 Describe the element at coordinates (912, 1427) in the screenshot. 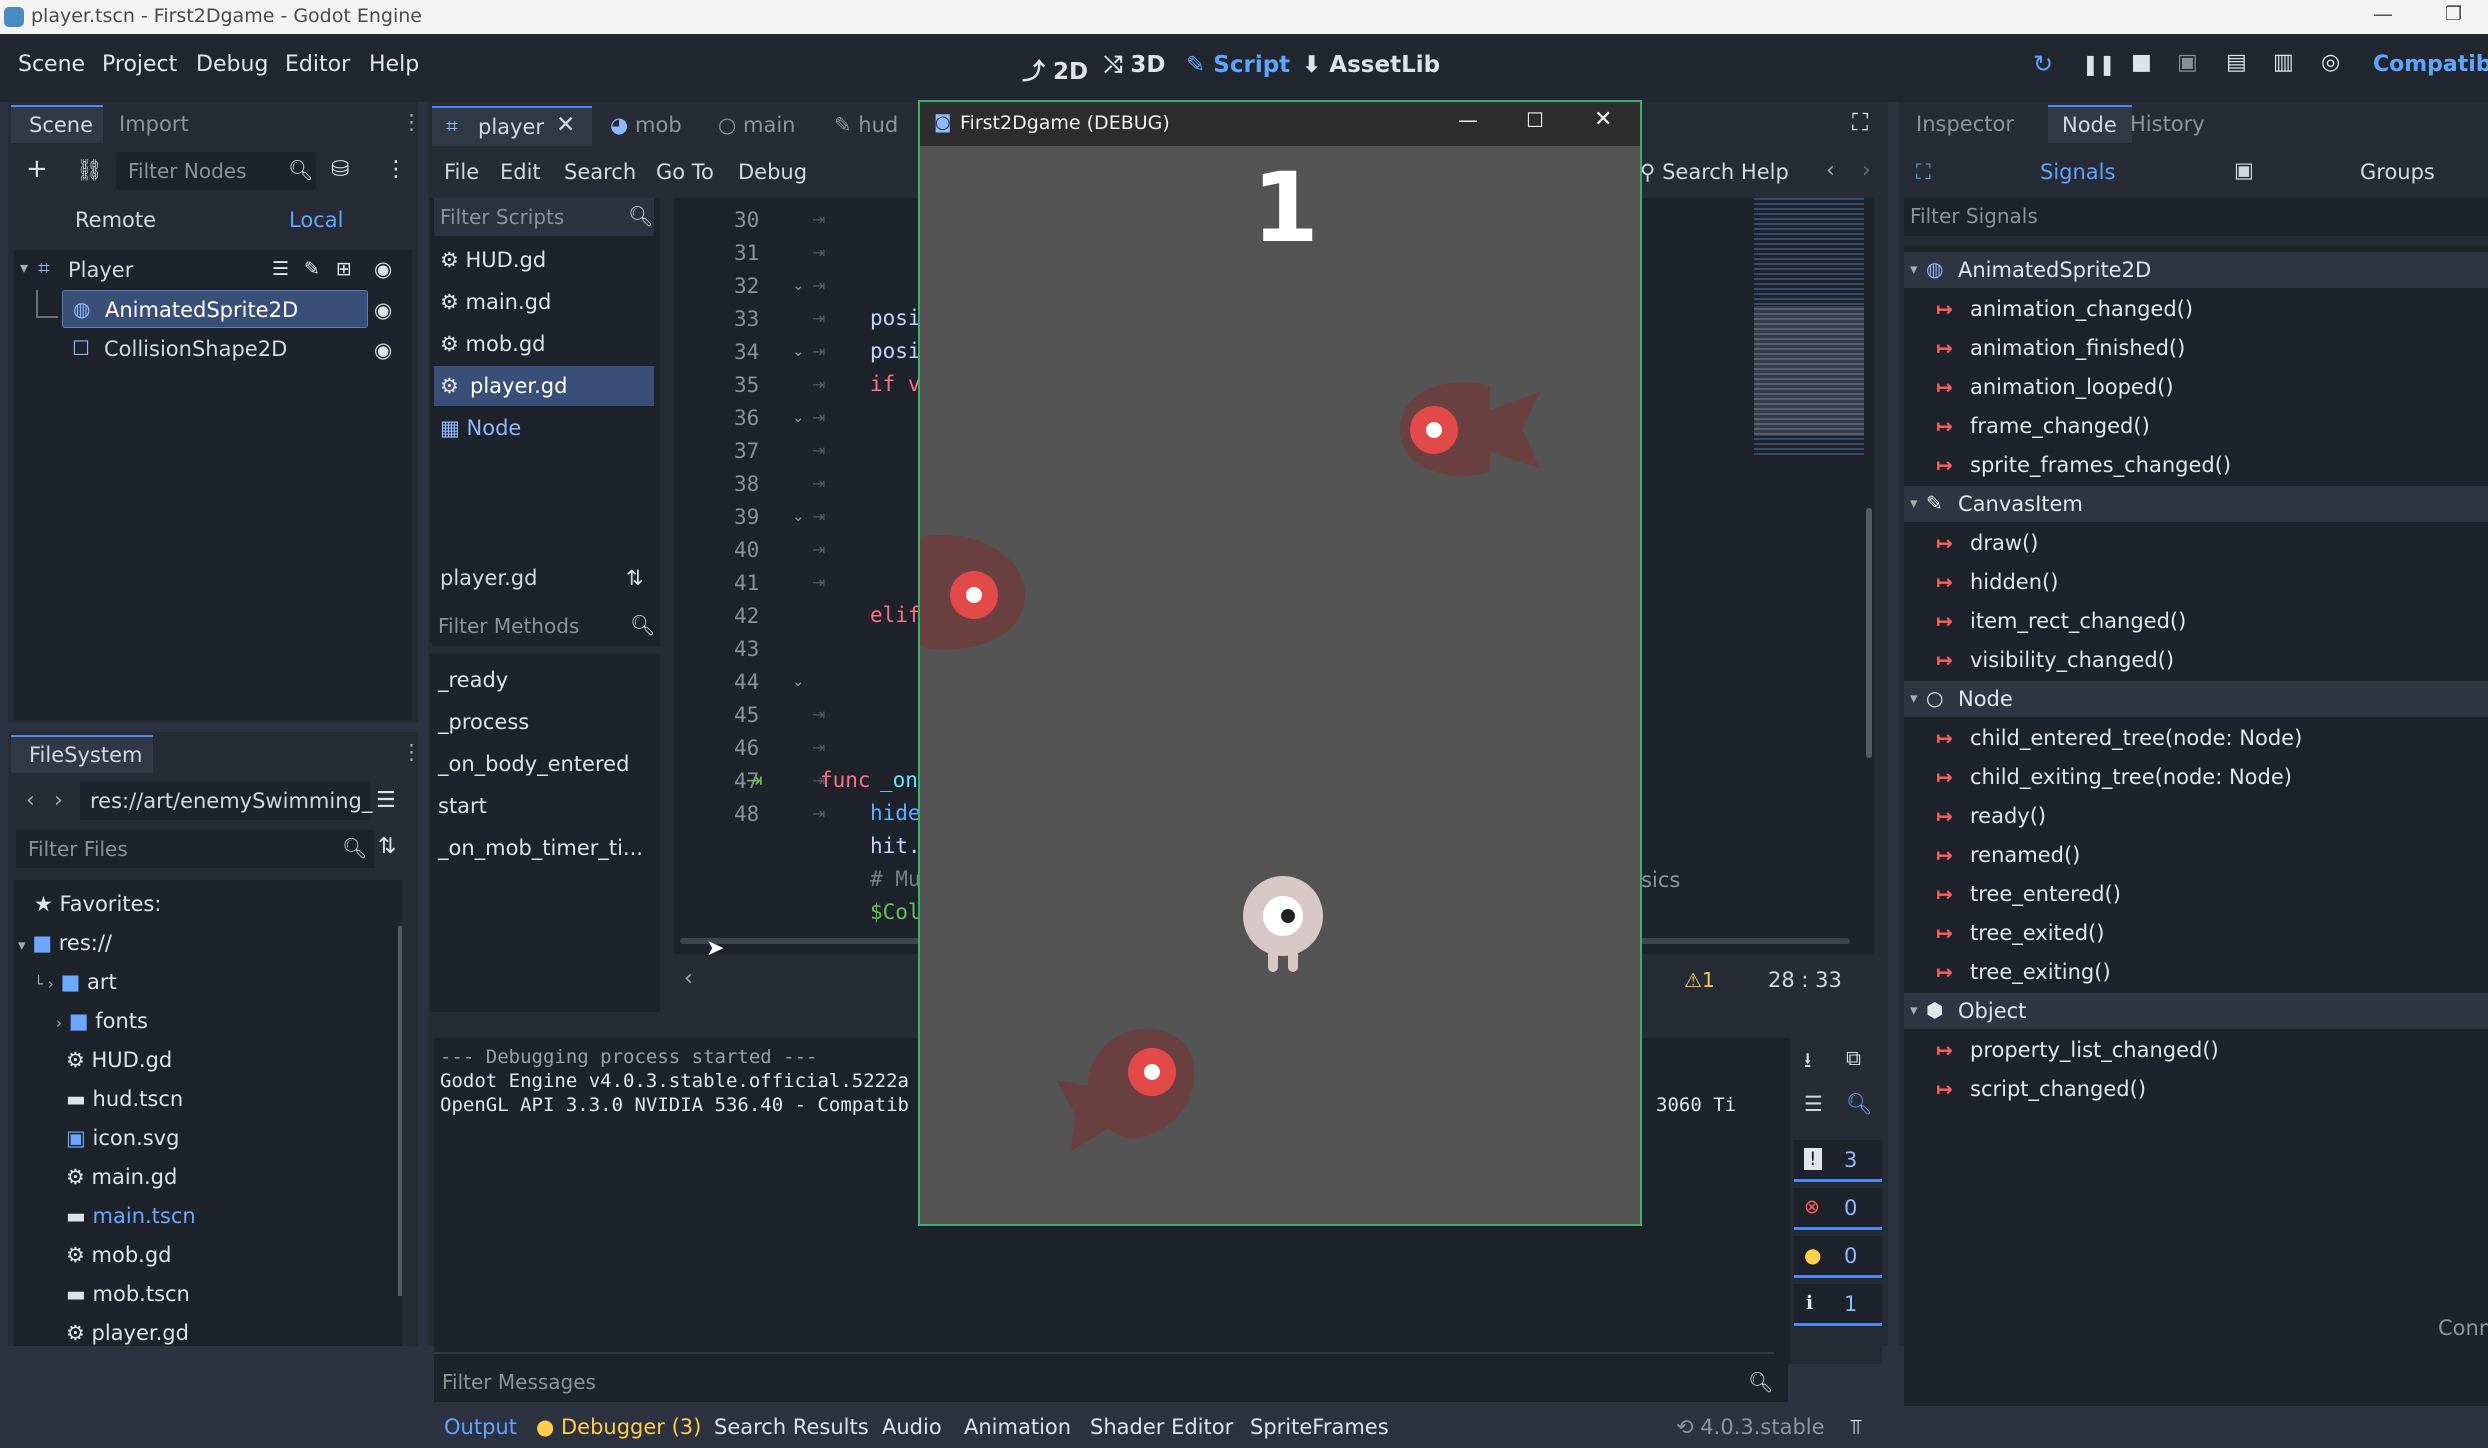

I see `tab-audio: Audio` at that location.